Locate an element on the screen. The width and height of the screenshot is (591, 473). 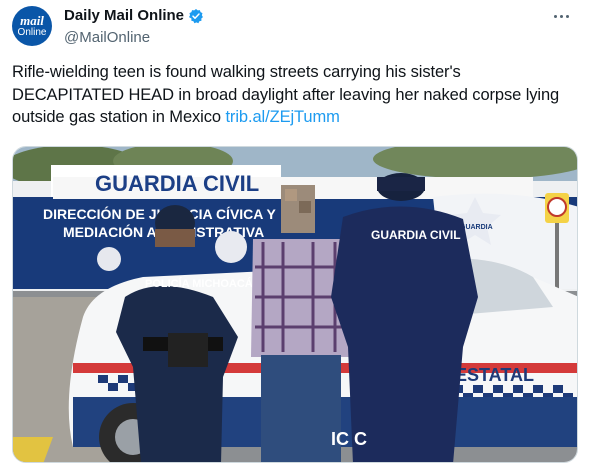
tweet-link: trib.al/ZEjTumm is located at coordinates (282, 117).